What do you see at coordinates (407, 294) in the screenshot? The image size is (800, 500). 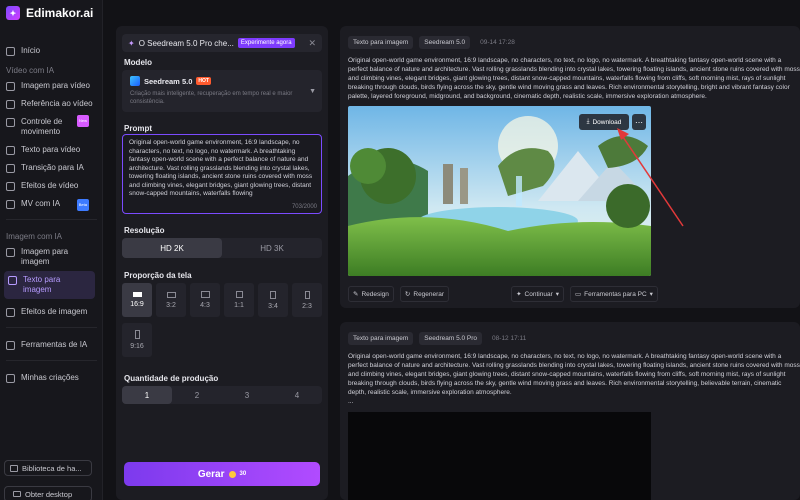 I see `refresh-icon: ↻` at bounding box center [407, 294].